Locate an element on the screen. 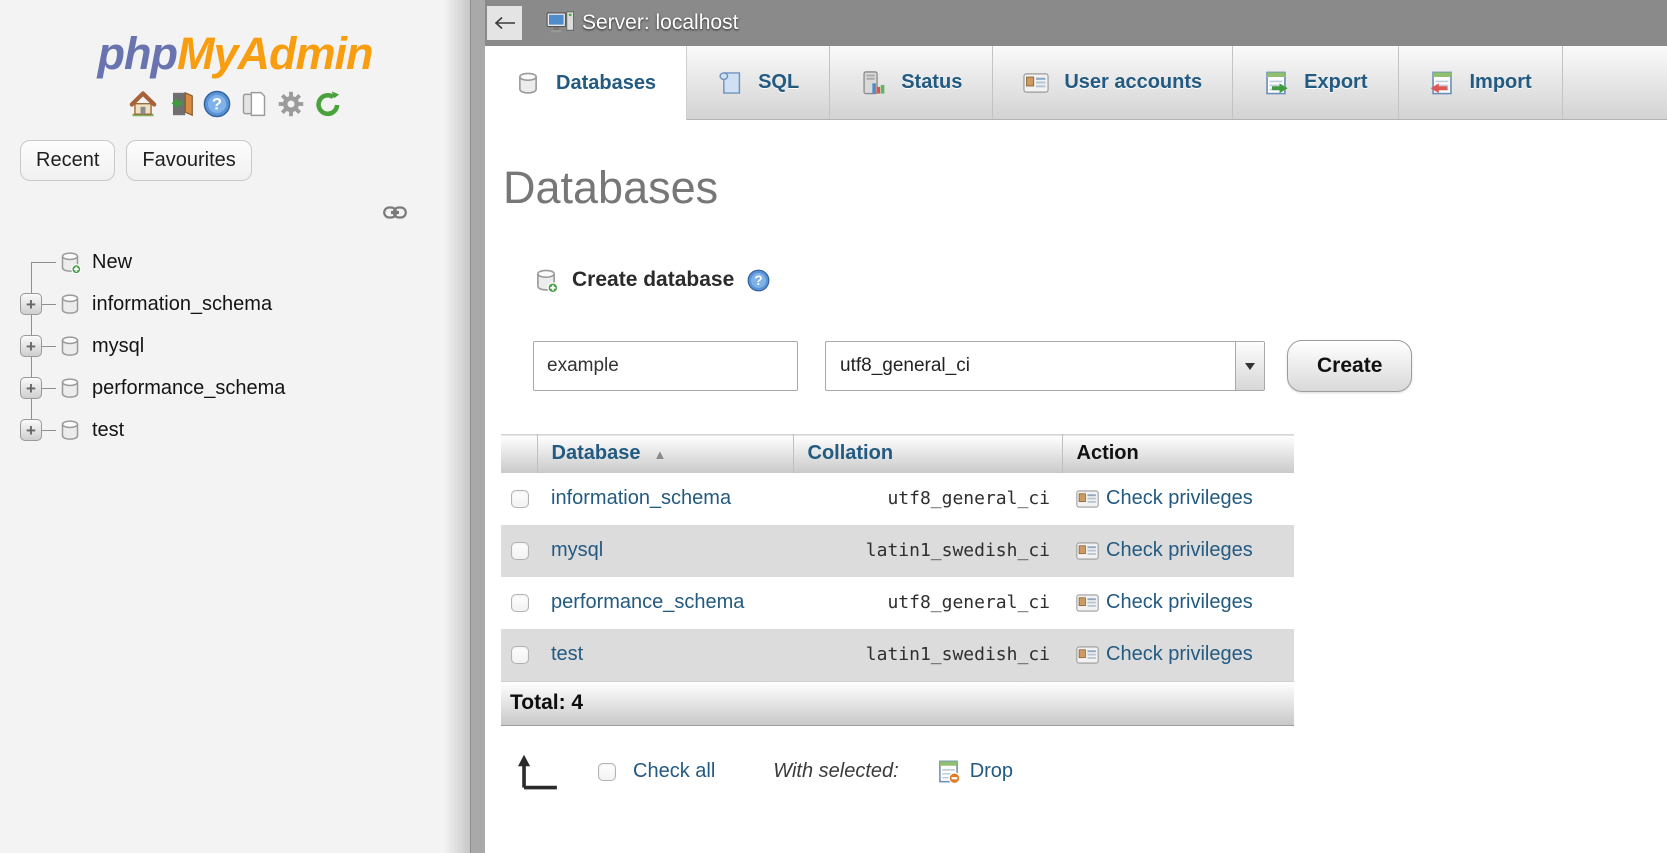  check-all-checkbox is located at coordinates (607, 771).